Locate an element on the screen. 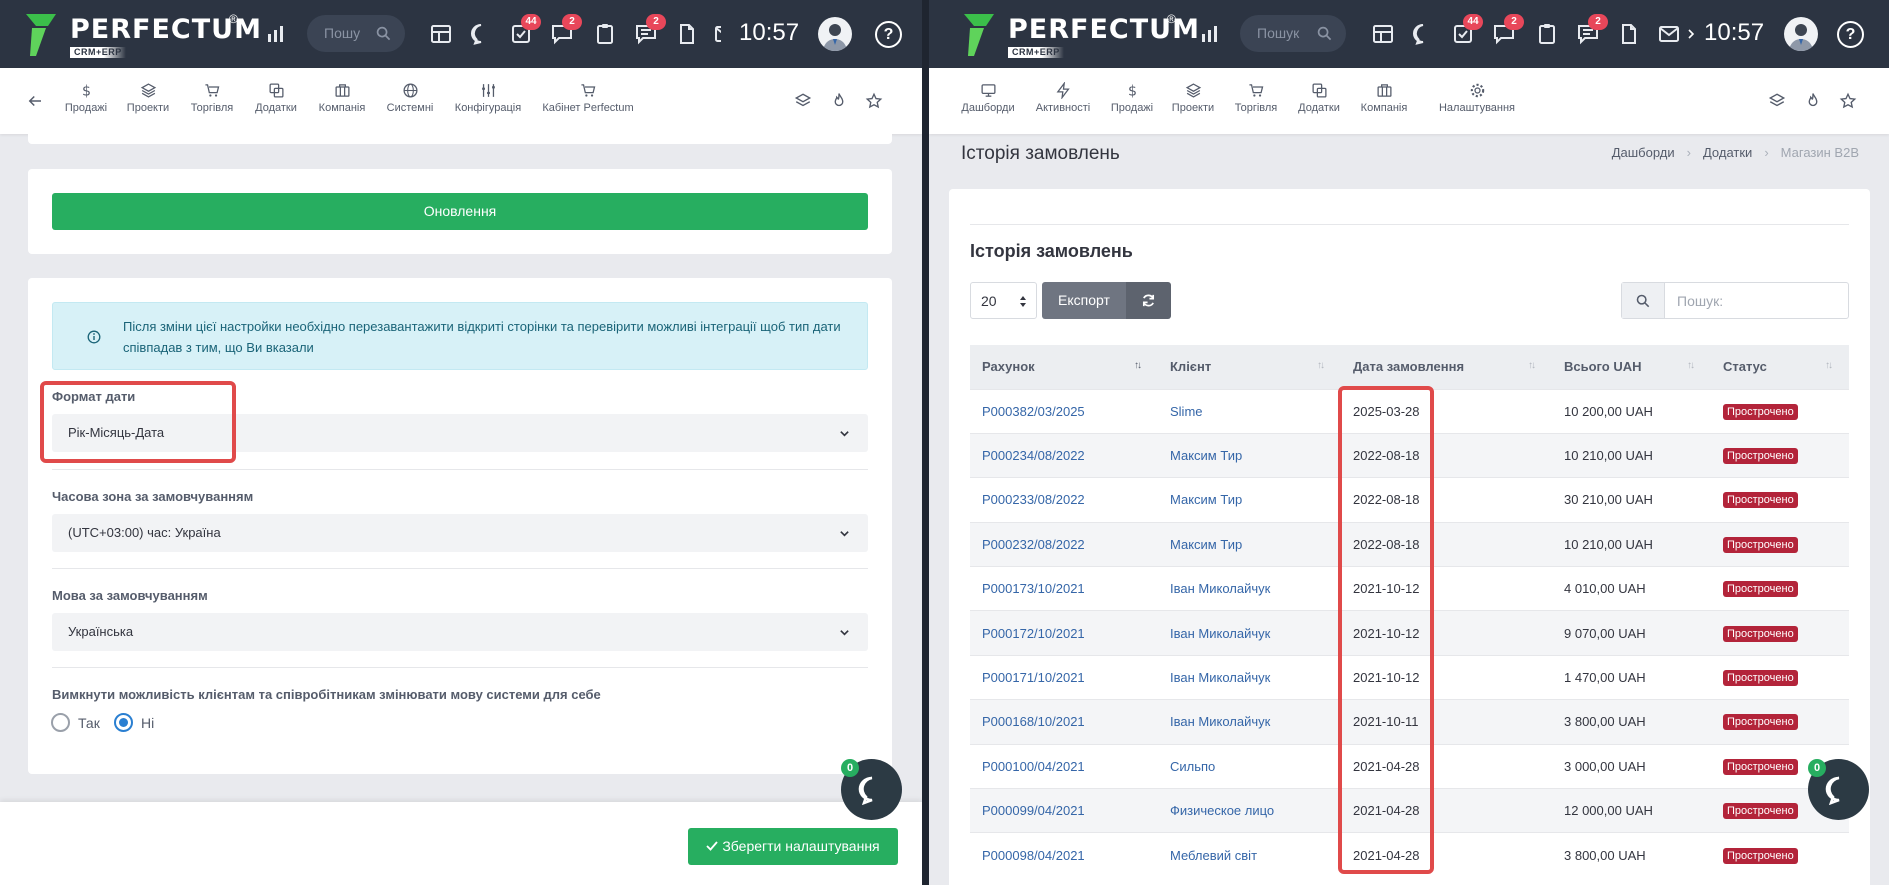  nav-perfectum-cabinet: Кабінет Perfectum is located at coordinates (588, 98).